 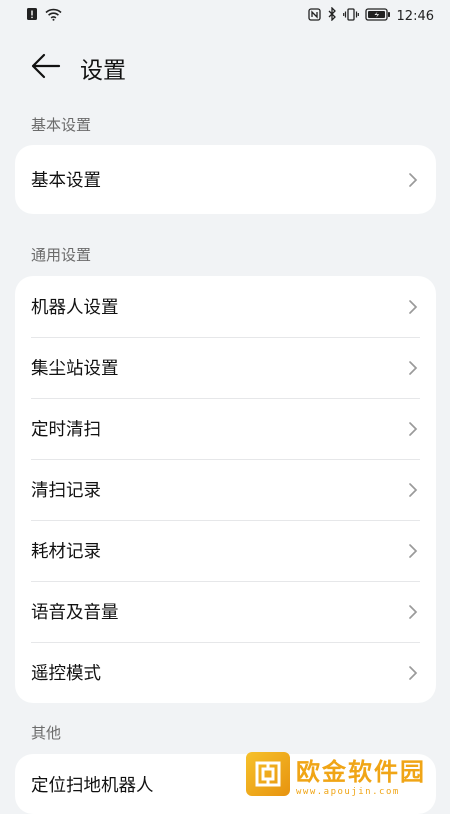 What do you see at coordinates (225, 306) in the screenshot?
I see `list-item-robot-settings: 机器人设置` at bounding box center [225, 306].